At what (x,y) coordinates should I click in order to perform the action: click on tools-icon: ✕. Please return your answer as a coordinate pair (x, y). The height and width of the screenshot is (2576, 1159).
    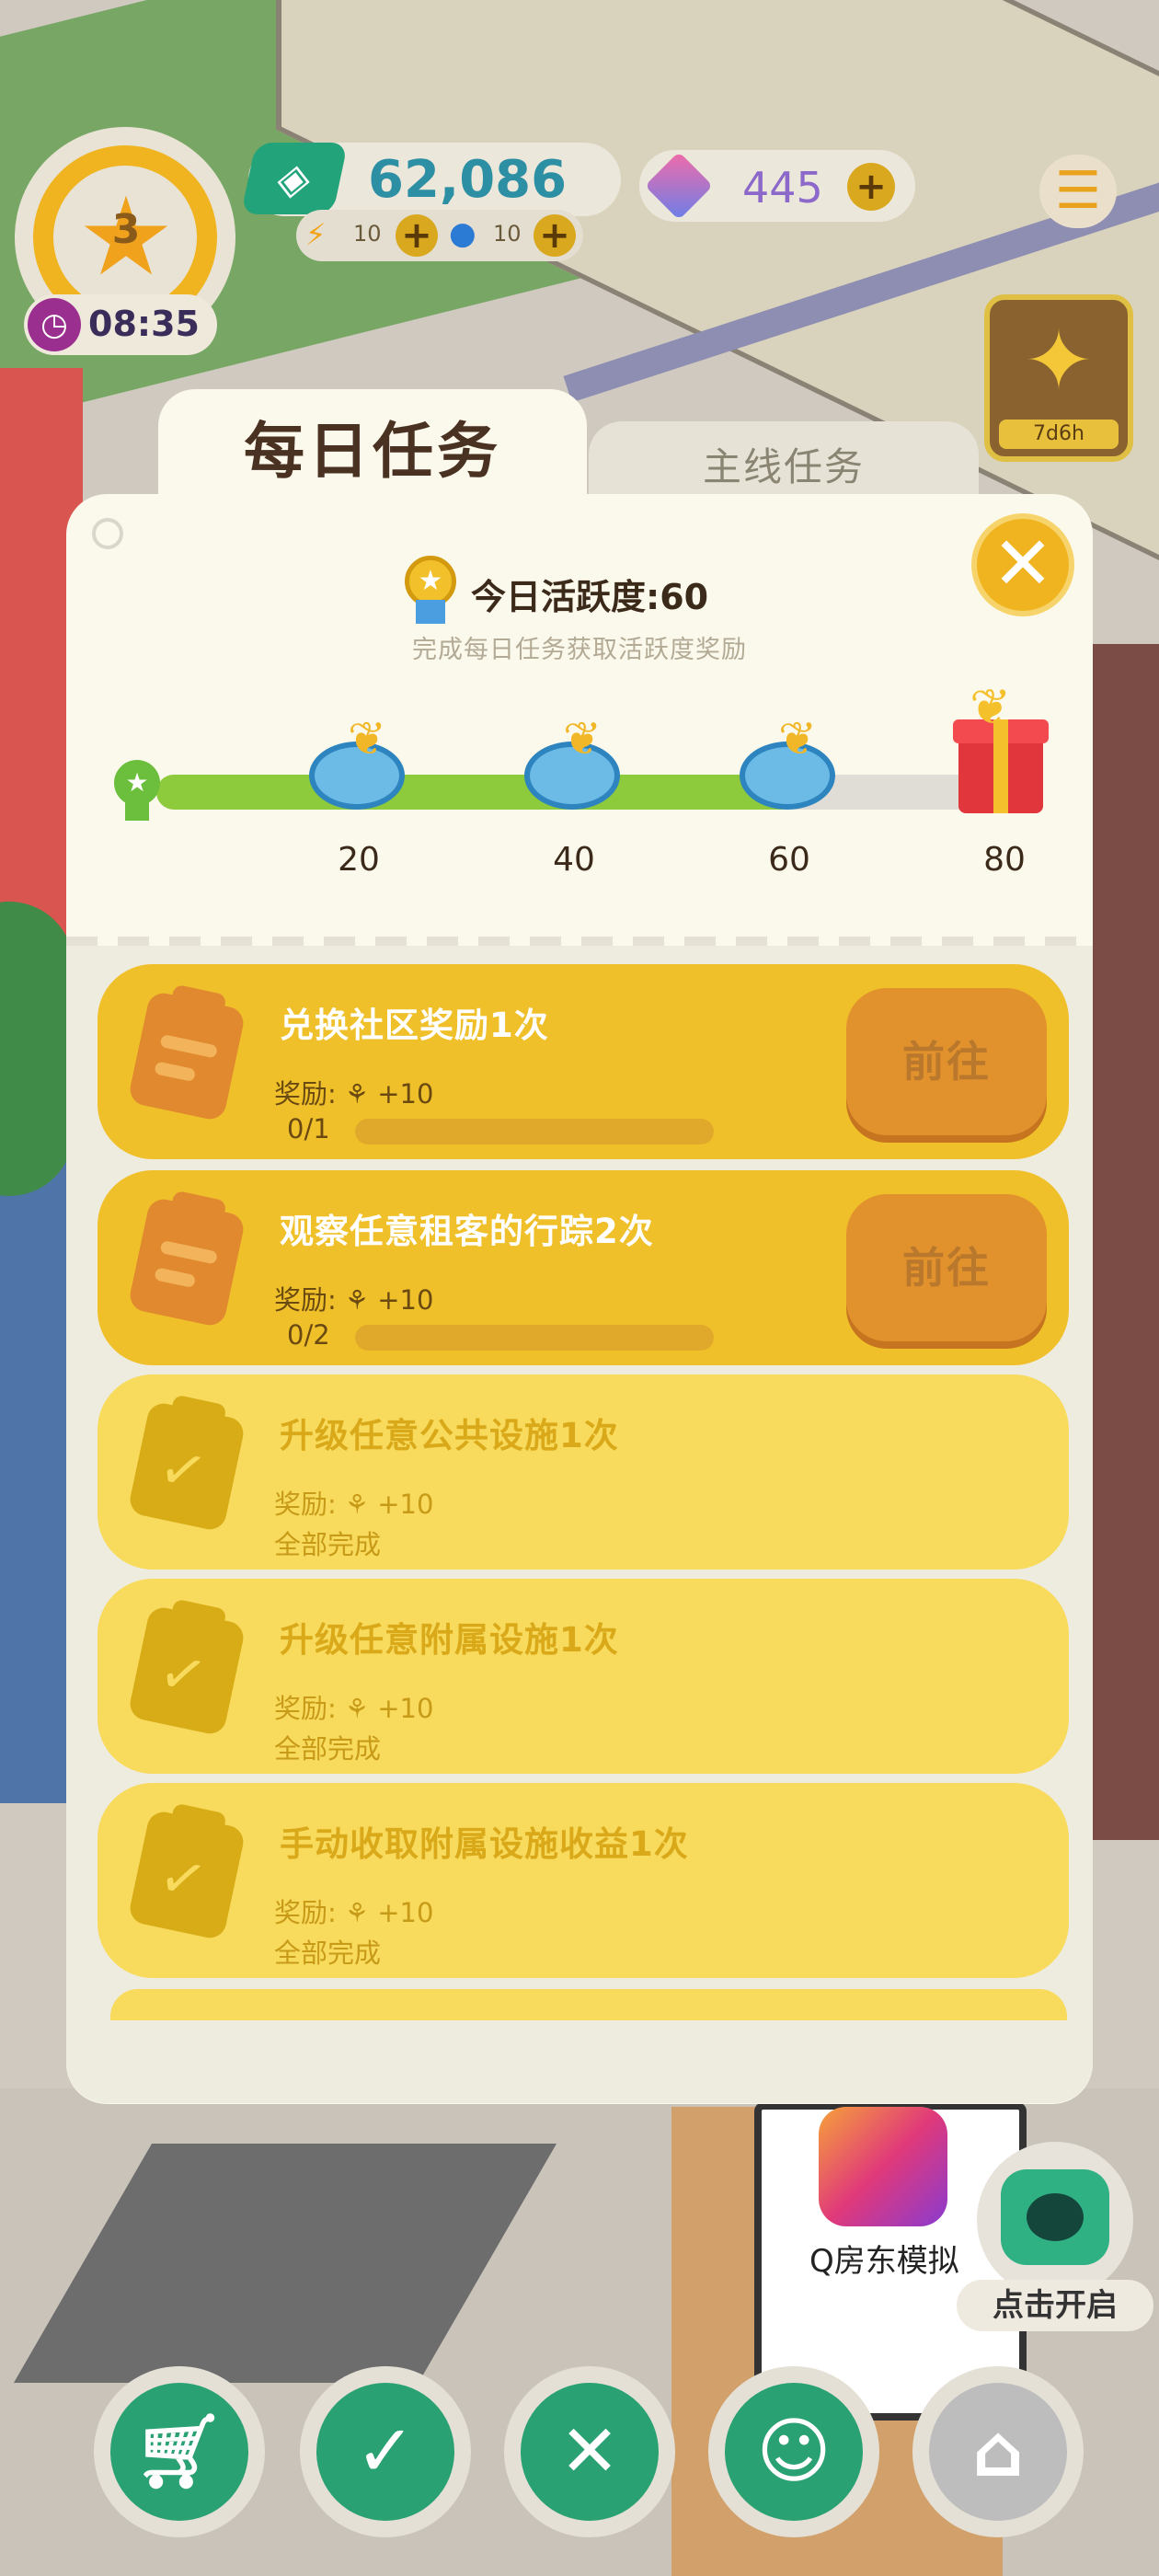
    Looking at the image, I should click on (590, 2452).